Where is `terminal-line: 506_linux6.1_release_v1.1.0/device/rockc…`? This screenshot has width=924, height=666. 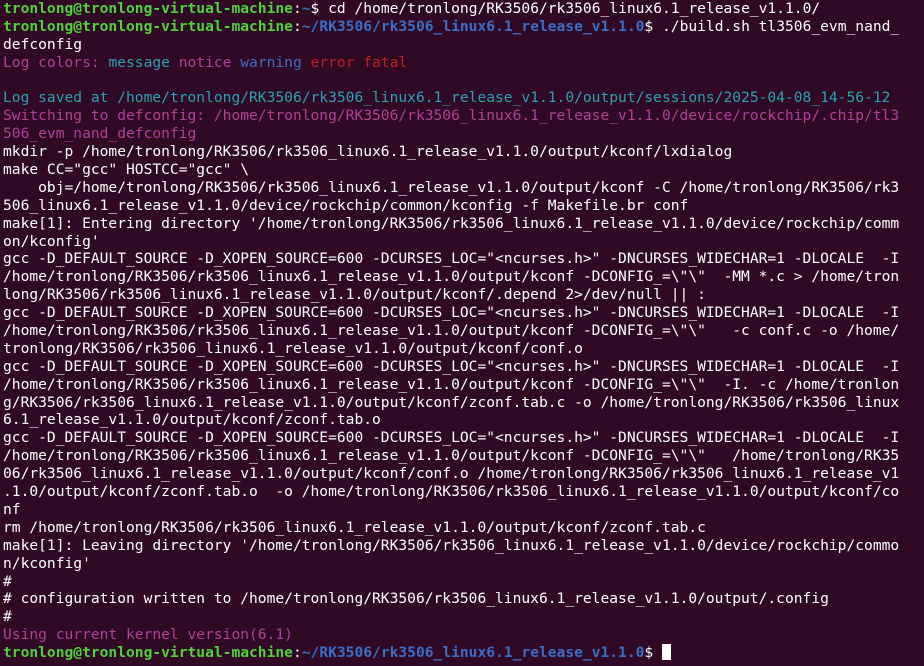
terminal-line: 506_linux6.1_release_v1.1.0/device/rockc… is located at coordinates (463, 206).